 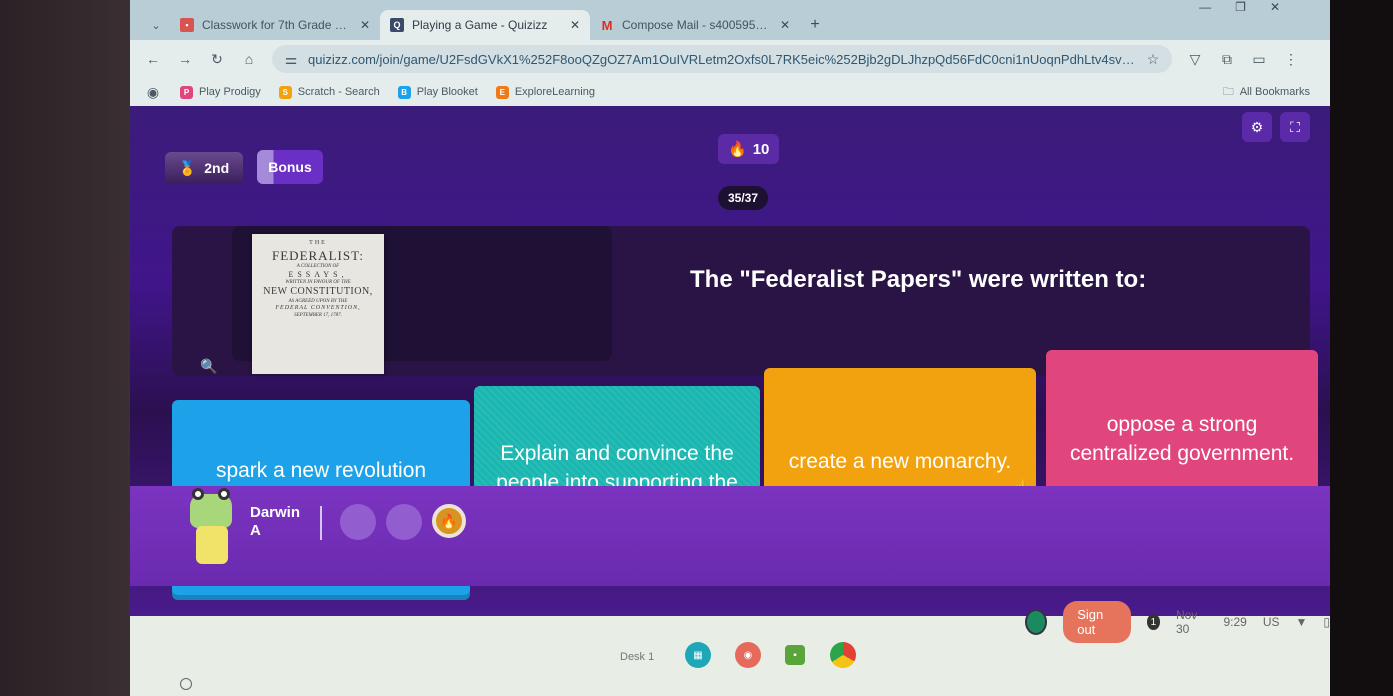 I want to click on bookmark-label: Play Prodigy, so click(x=230, y=92).